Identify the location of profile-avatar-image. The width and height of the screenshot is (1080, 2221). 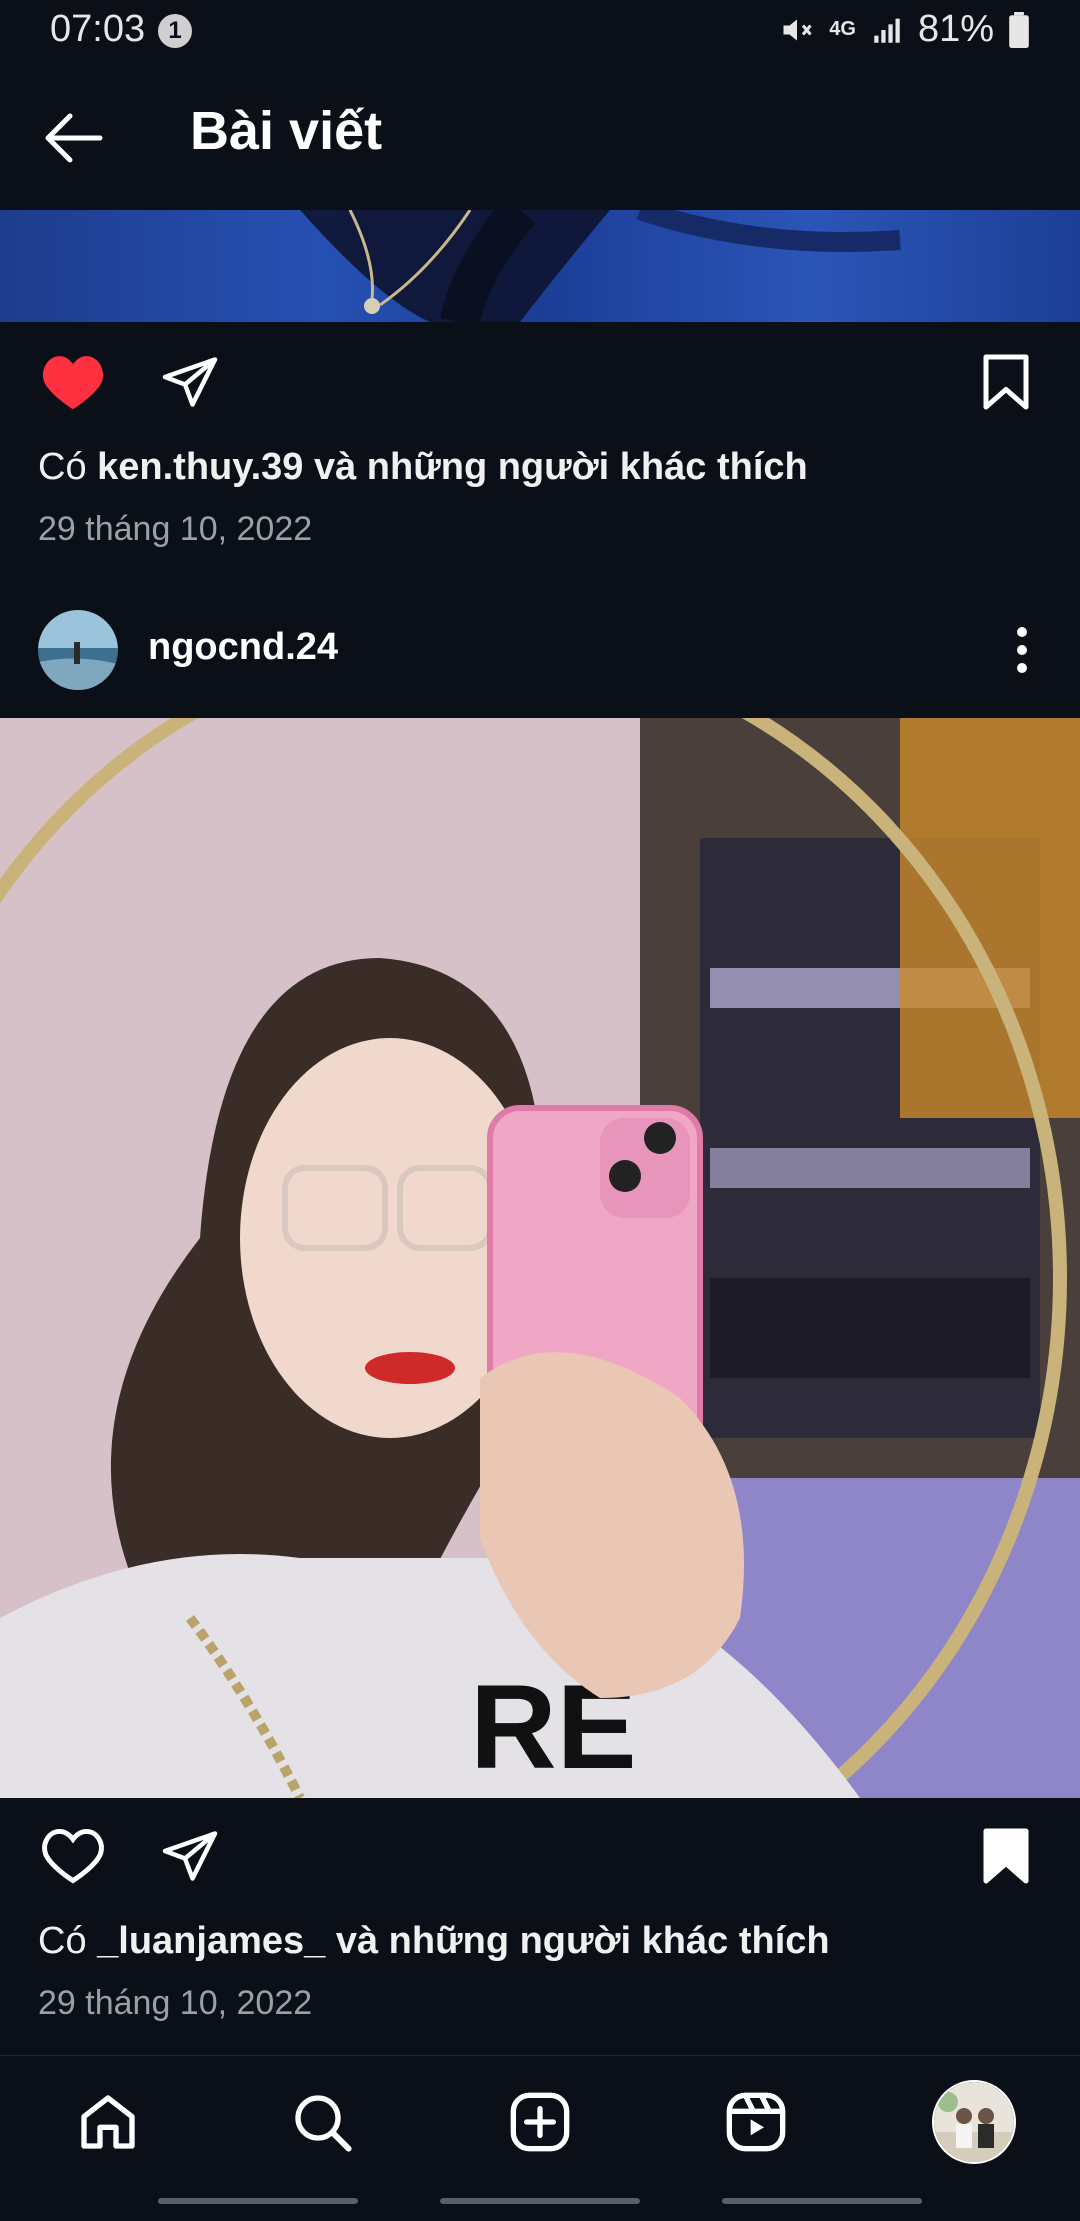
(974, 2122).